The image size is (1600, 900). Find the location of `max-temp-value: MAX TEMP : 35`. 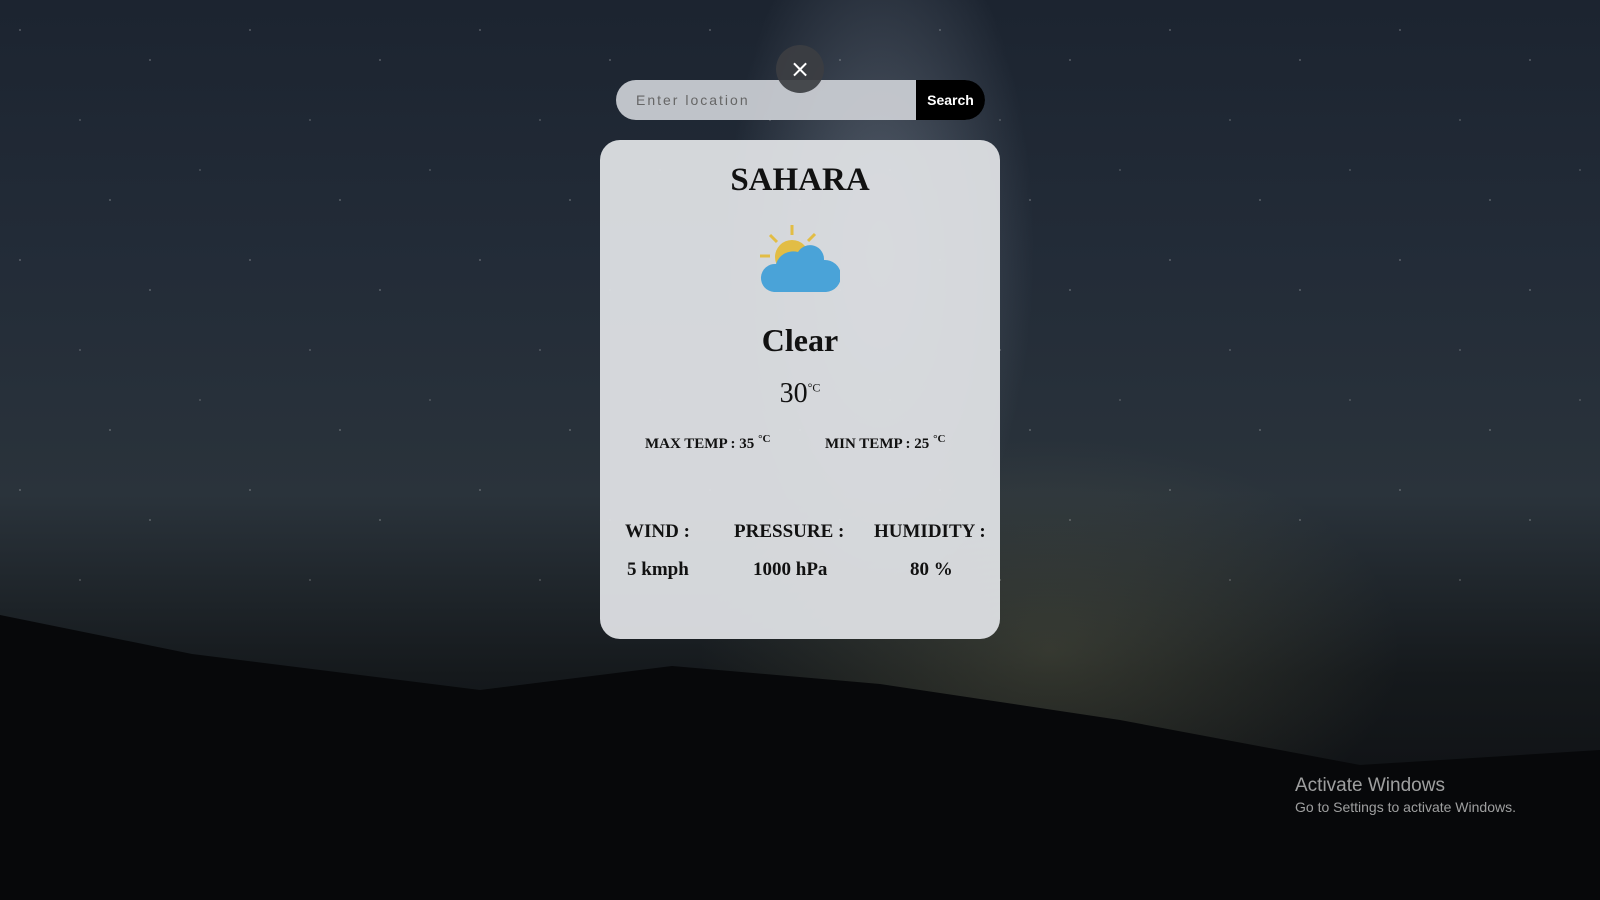

max-temp-value: MAX TEMP : 35 is located at coordinates (700, 444).